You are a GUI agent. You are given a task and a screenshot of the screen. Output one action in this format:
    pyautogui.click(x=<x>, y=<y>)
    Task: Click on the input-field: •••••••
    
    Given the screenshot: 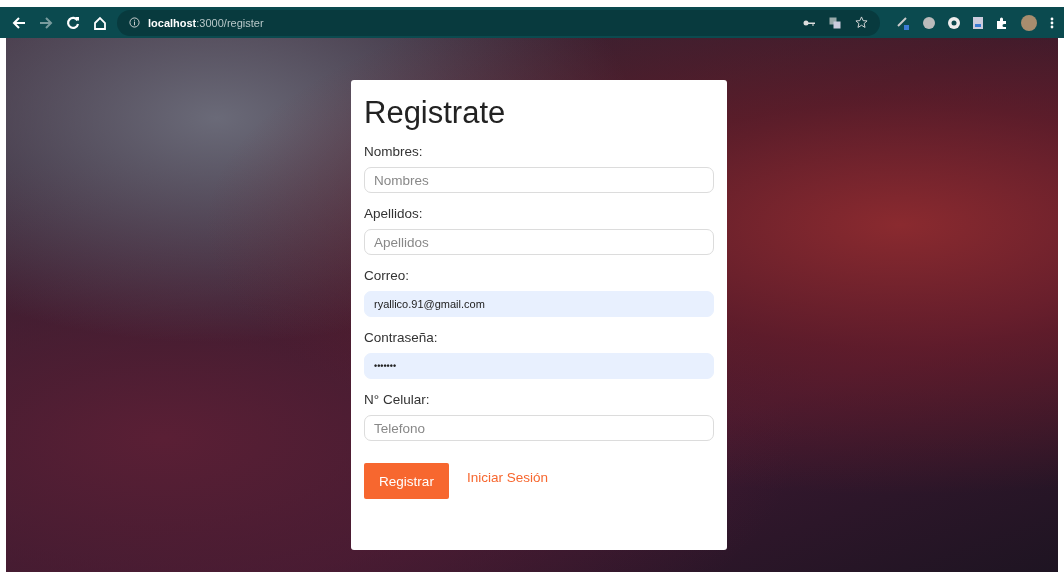 What is the action you would take?
    pyautogui.click(x=539, y=366)
    